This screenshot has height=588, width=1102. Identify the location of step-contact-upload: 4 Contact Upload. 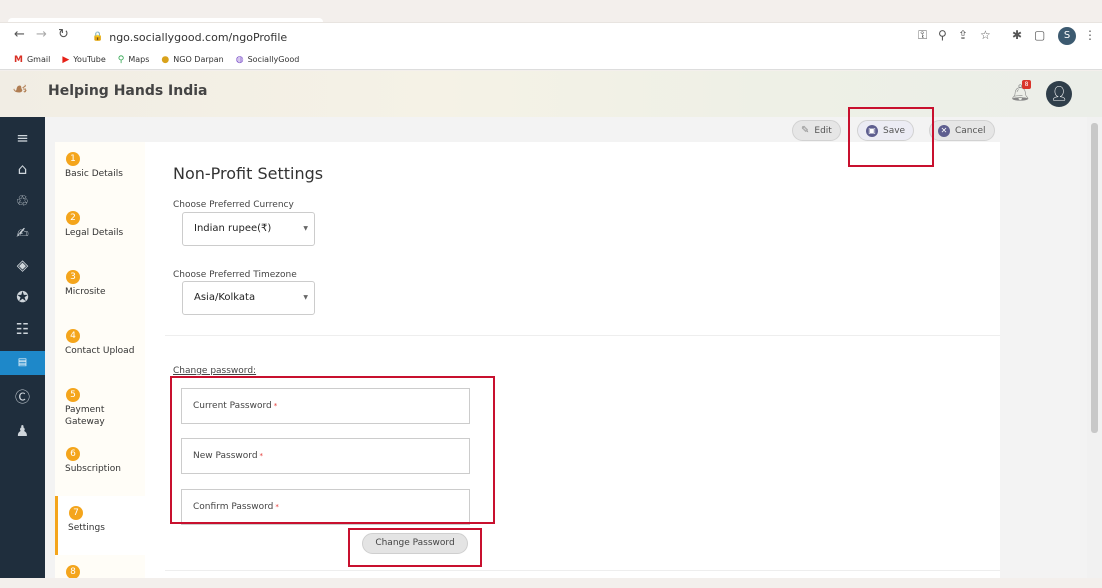
(100, 349).